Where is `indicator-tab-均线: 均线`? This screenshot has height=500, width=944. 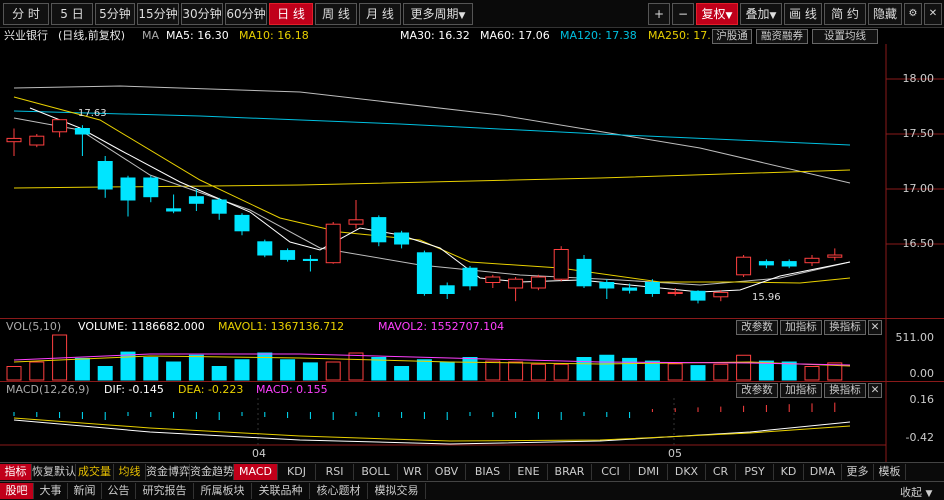 indicator-tab-均线: 均线 is located at coordinates (130, 472).